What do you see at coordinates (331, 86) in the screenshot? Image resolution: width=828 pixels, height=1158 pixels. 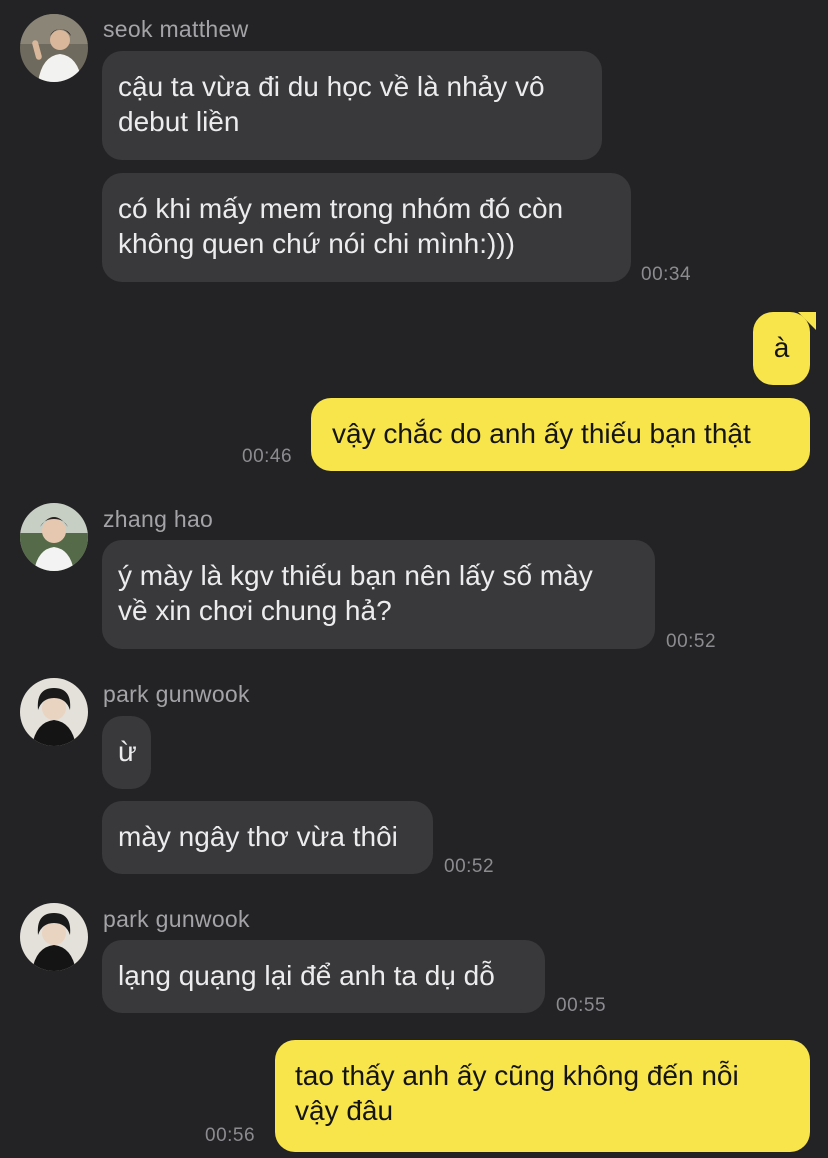 I see `message-line: cậu ta vừa đi du học về là nhảy vô` at bounding box center [331, 86].